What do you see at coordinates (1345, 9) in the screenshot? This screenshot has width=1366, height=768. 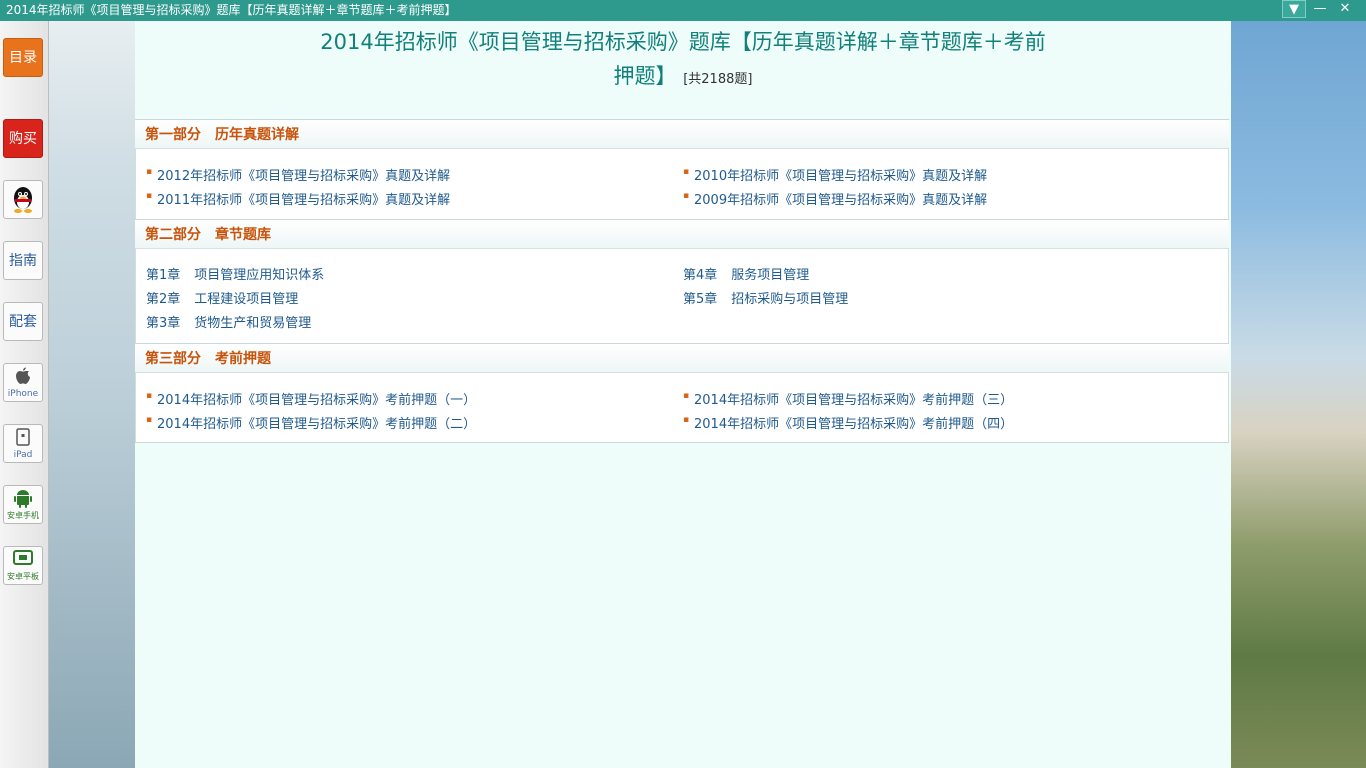 I see `close-icon: ✕` at bounding box center [1345, 9].